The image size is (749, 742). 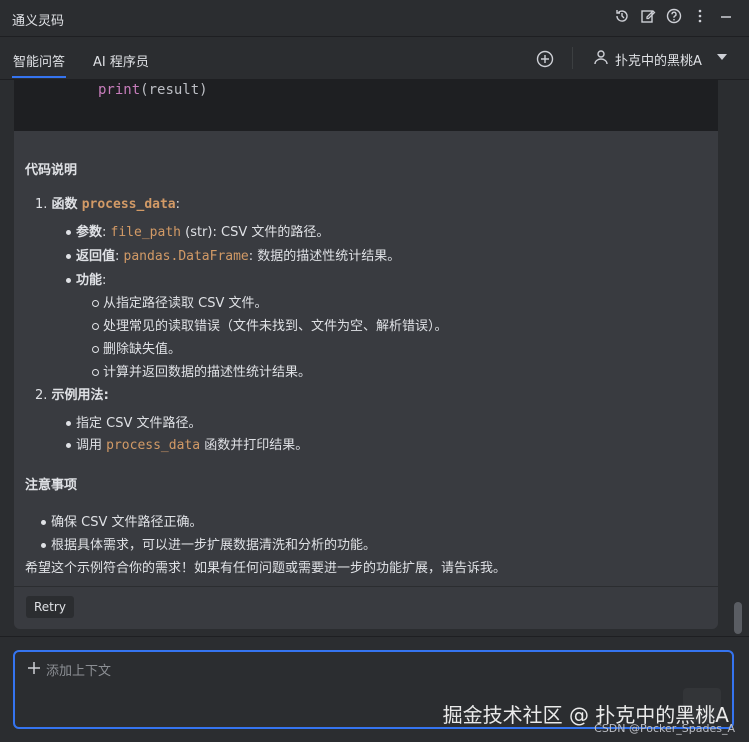 What do you see at coordinates (726, 16) in the screenshot?
I see `minimize-icon` at bounding box center [726, 16].